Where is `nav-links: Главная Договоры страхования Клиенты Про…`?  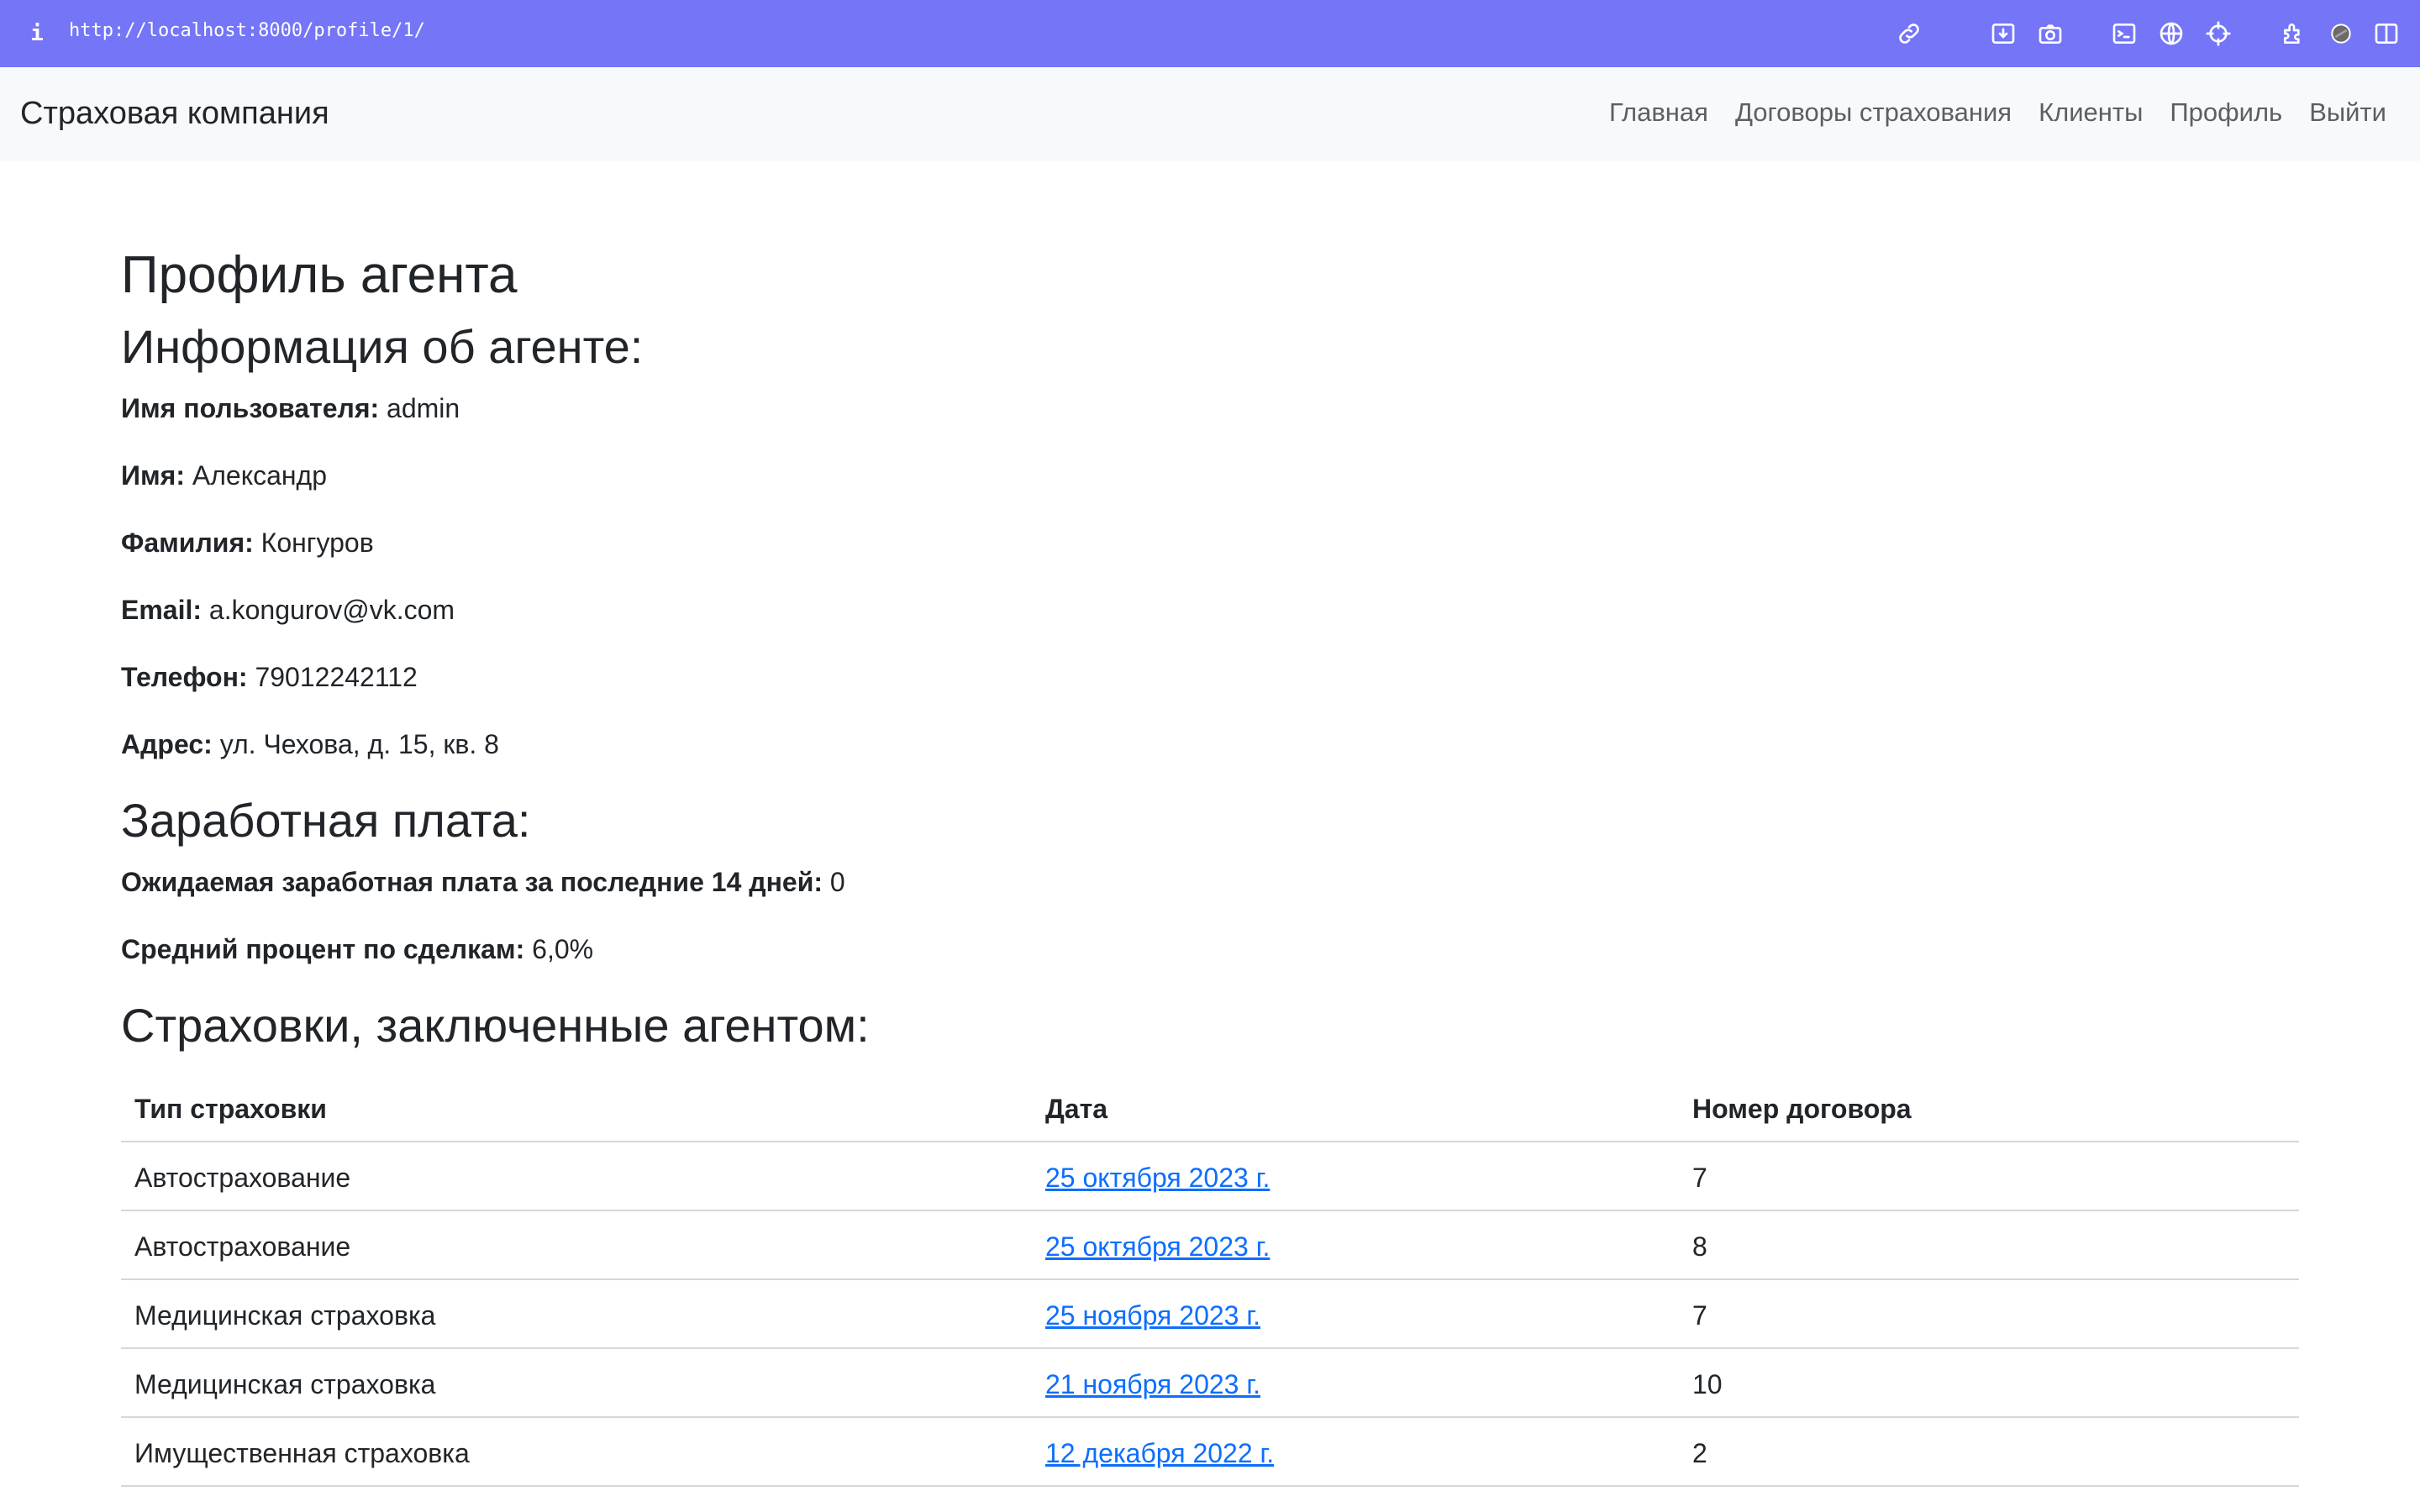 nav-links: Главная Договоры страхования Клиенты Про… is located at coordinates (1997, 112).